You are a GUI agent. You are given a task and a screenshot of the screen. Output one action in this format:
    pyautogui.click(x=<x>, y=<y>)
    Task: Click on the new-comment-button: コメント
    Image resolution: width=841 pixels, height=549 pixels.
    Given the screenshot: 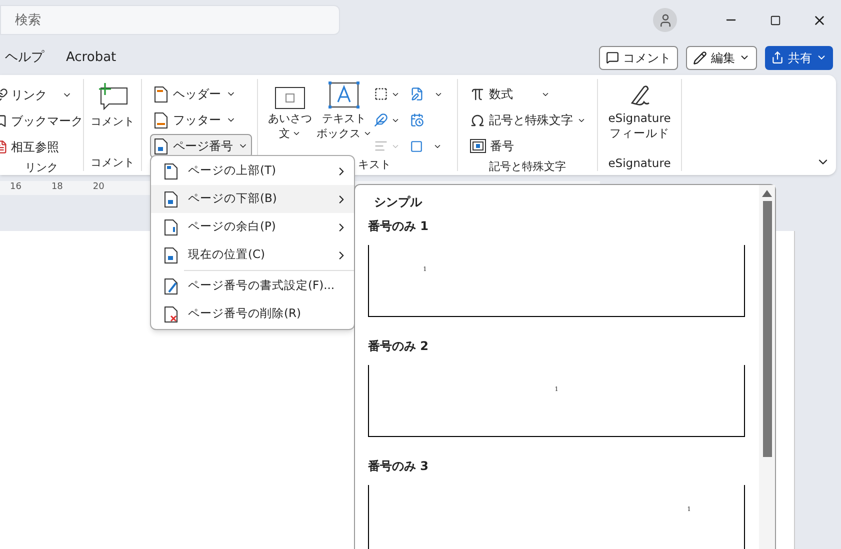 What is the action you would take?
    pyautogui.click(x=112, y=117)
    